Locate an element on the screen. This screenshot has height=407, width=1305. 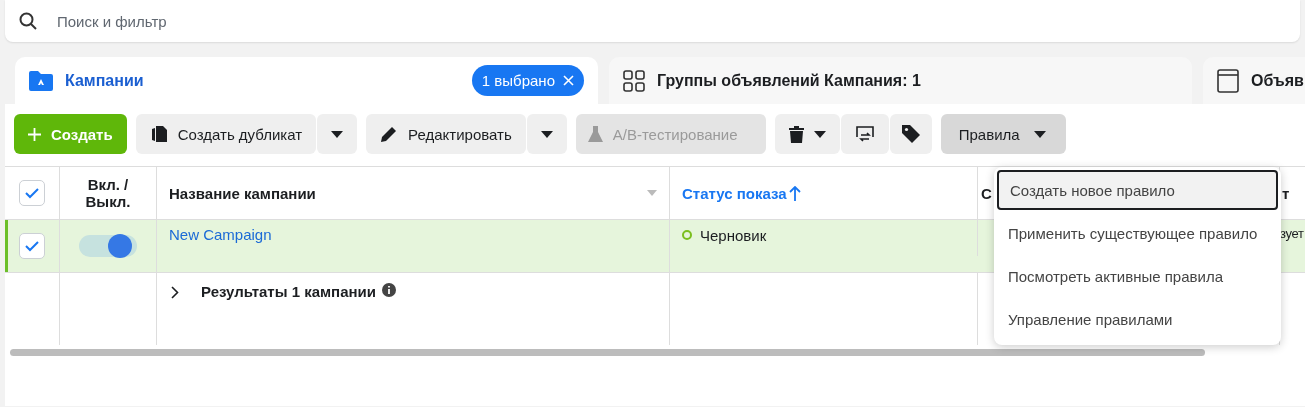
status-text: Черновик is located at coordinates (733, 235).